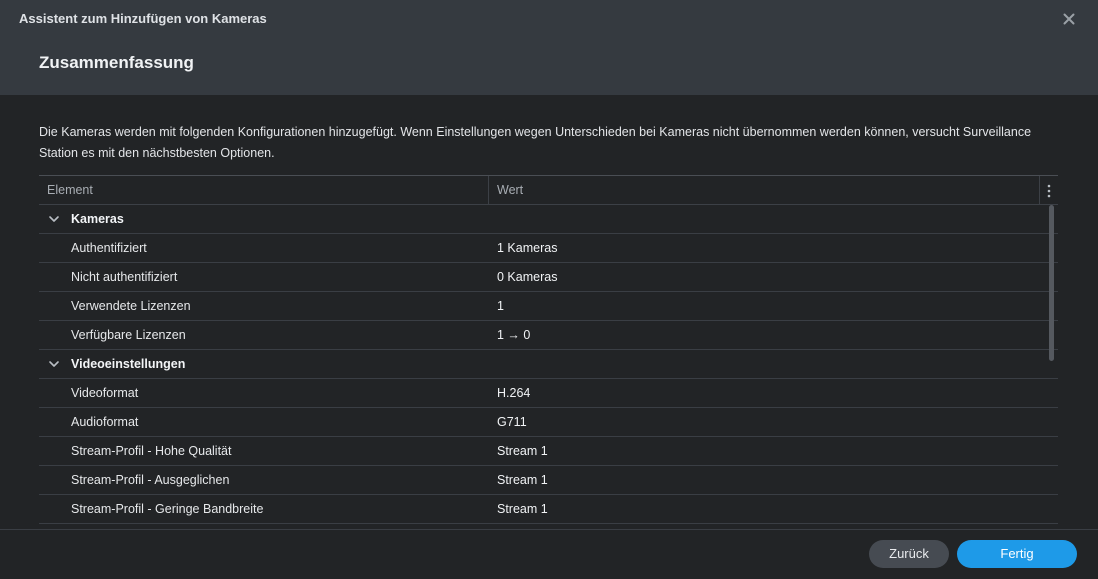  I want to click on row-element: Authentifiziert, so click(109, 248).